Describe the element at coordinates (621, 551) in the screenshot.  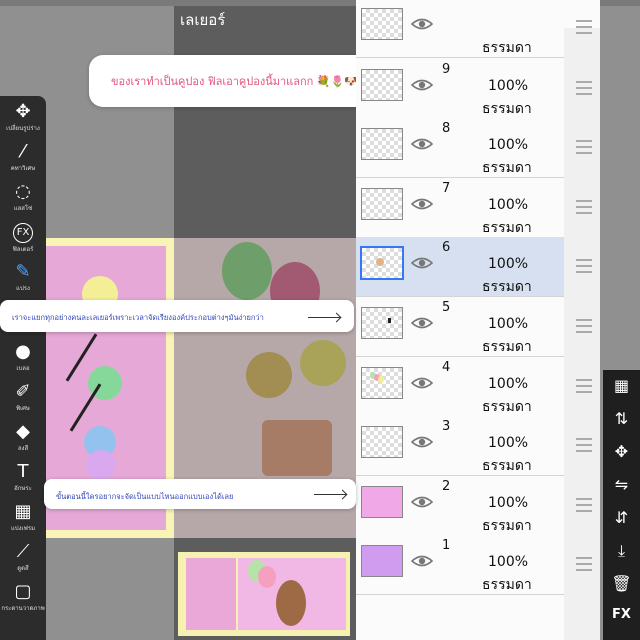
I see `merge-down-icon: ⤓` at that location.